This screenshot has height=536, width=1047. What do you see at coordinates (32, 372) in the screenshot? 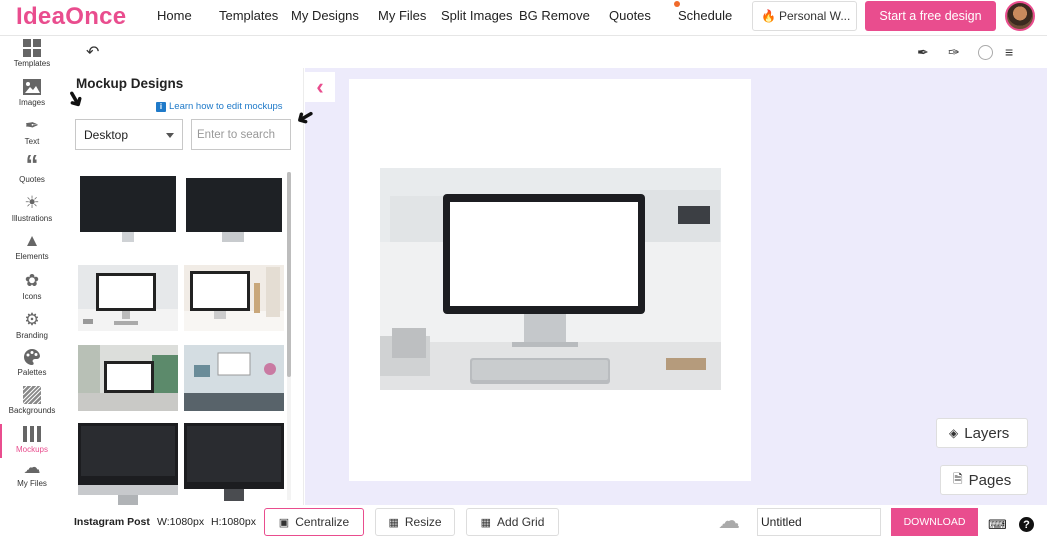
I see `sidebar-item-label: Palettes` at bounding box center [32, 372].